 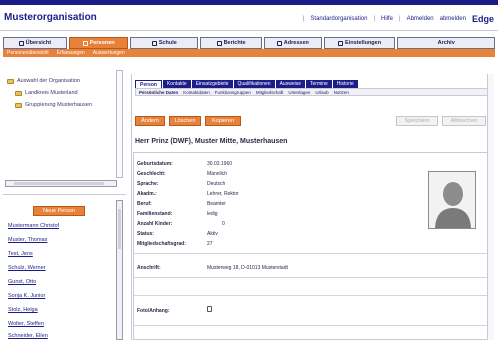 What do you see at coordinates (144, 204) in the screenshot?
I see `field-label: Beruf:` at bounding box center [144, 204].